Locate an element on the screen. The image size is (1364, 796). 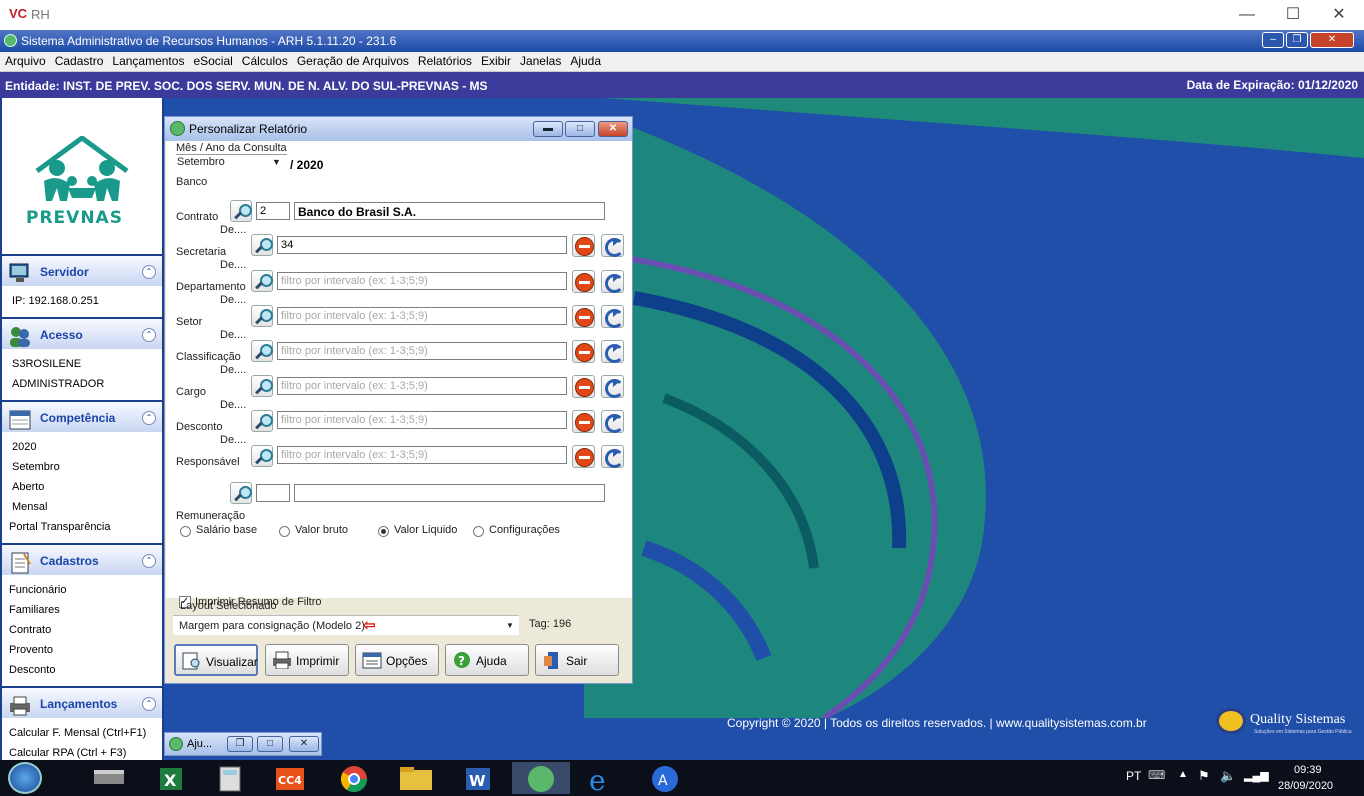
month-select: Setembro is located at coordinates (201, 162).